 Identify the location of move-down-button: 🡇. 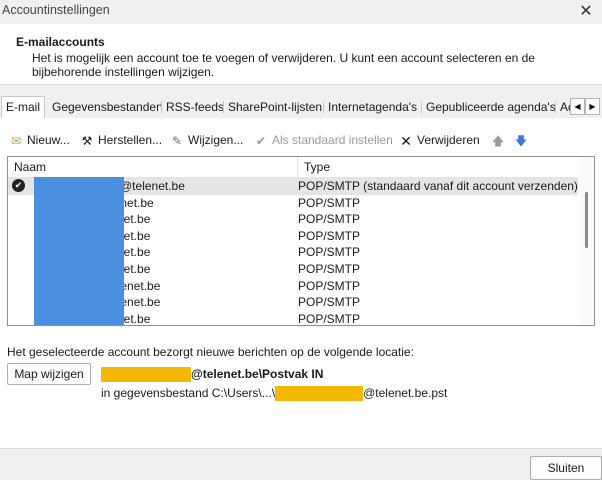
(522, 140).